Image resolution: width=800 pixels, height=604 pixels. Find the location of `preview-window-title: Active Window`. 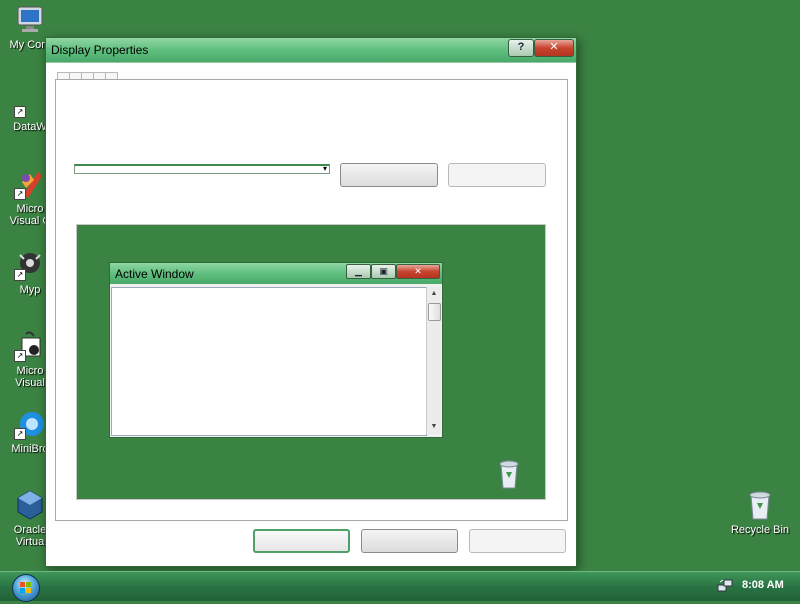

preview-window-title: Active Window is located at coordinates (154, 274).